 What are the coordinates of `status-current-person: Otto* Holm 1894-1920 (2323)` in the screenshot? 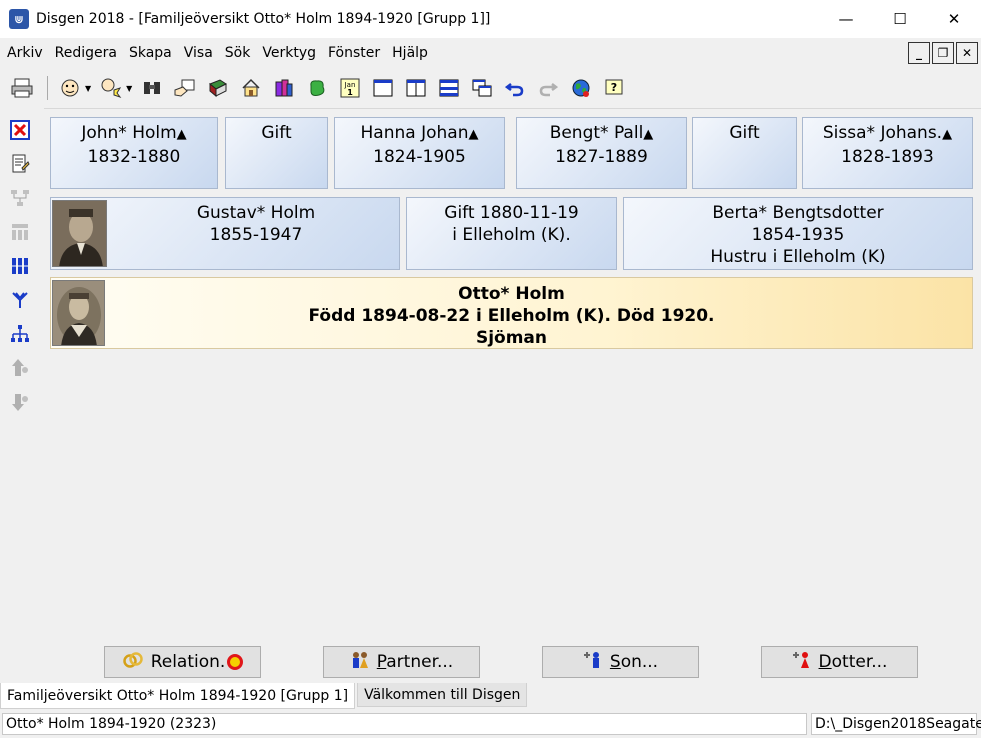 It's located at (404, 724).